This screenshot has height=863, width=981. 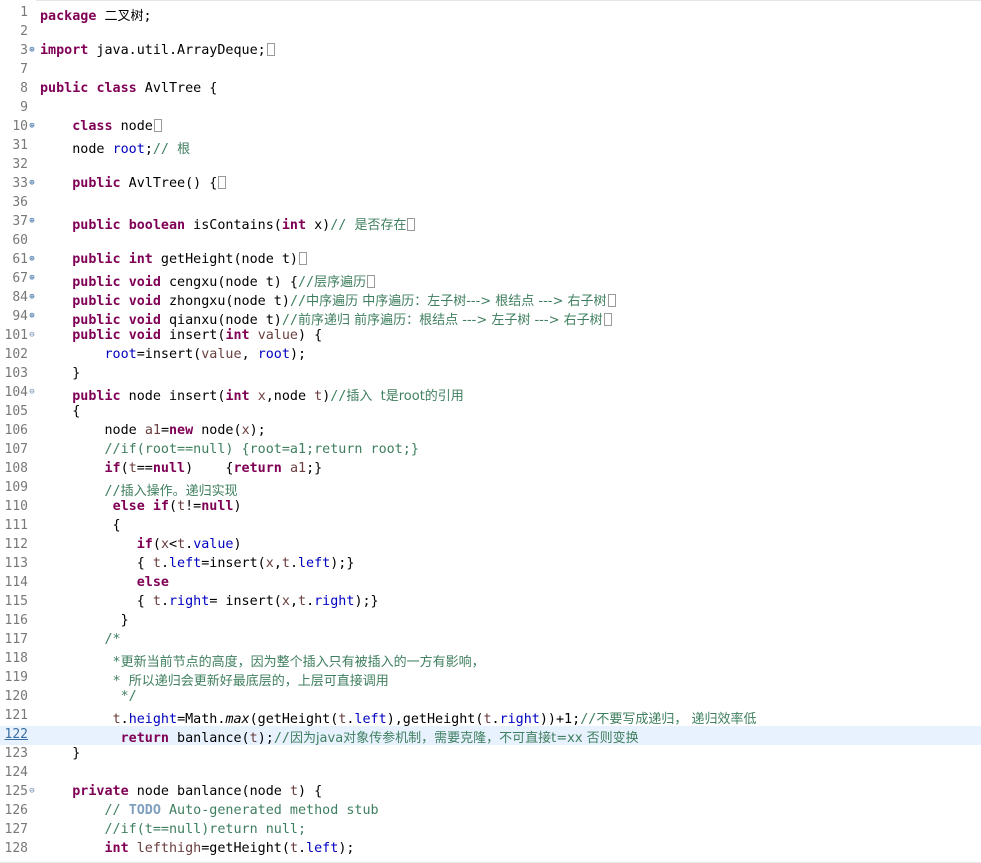 I want to click on code-line: 10 ⊕ class node, so click(x=490, y=127).